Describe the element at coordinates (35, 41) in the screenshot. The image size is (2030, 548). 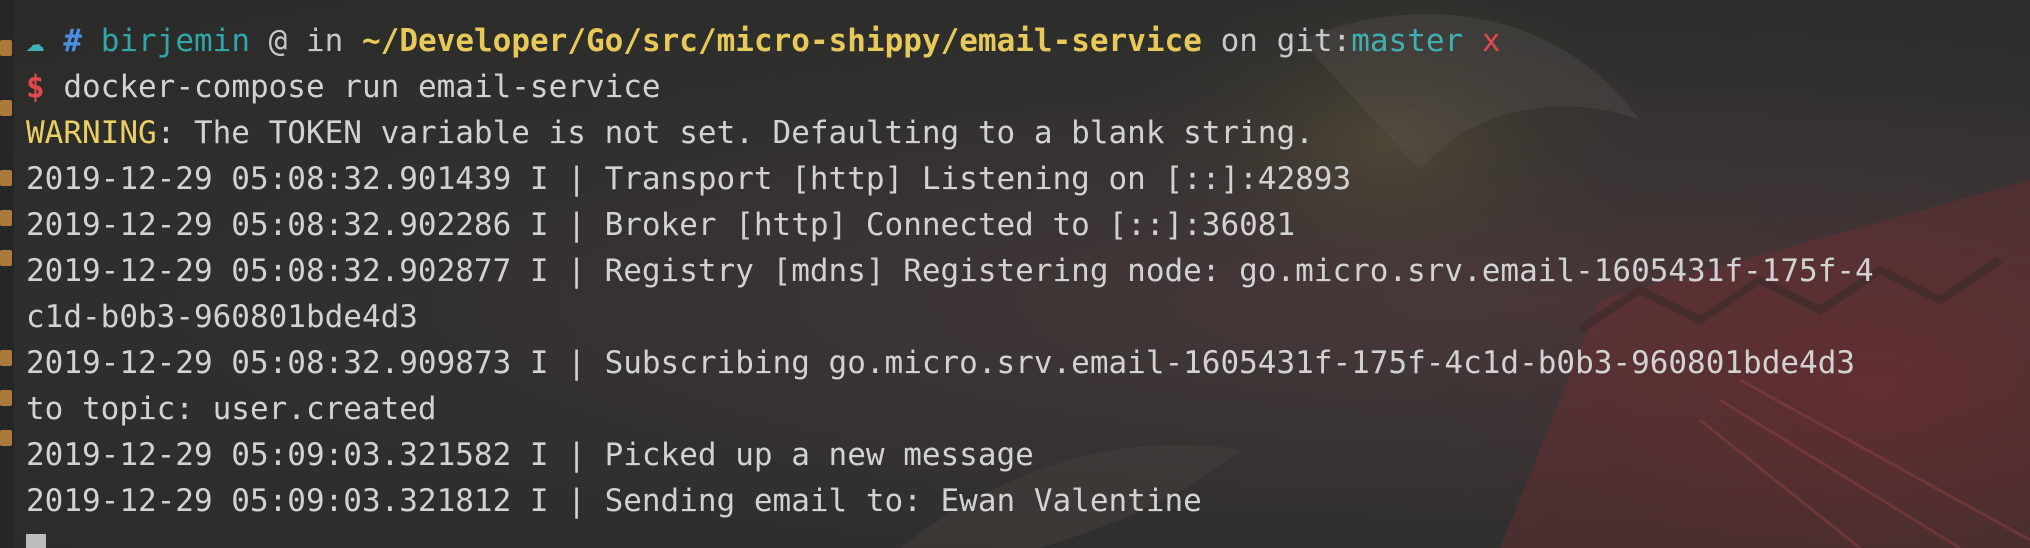
I see `cloud-icon: ☁` at that location.